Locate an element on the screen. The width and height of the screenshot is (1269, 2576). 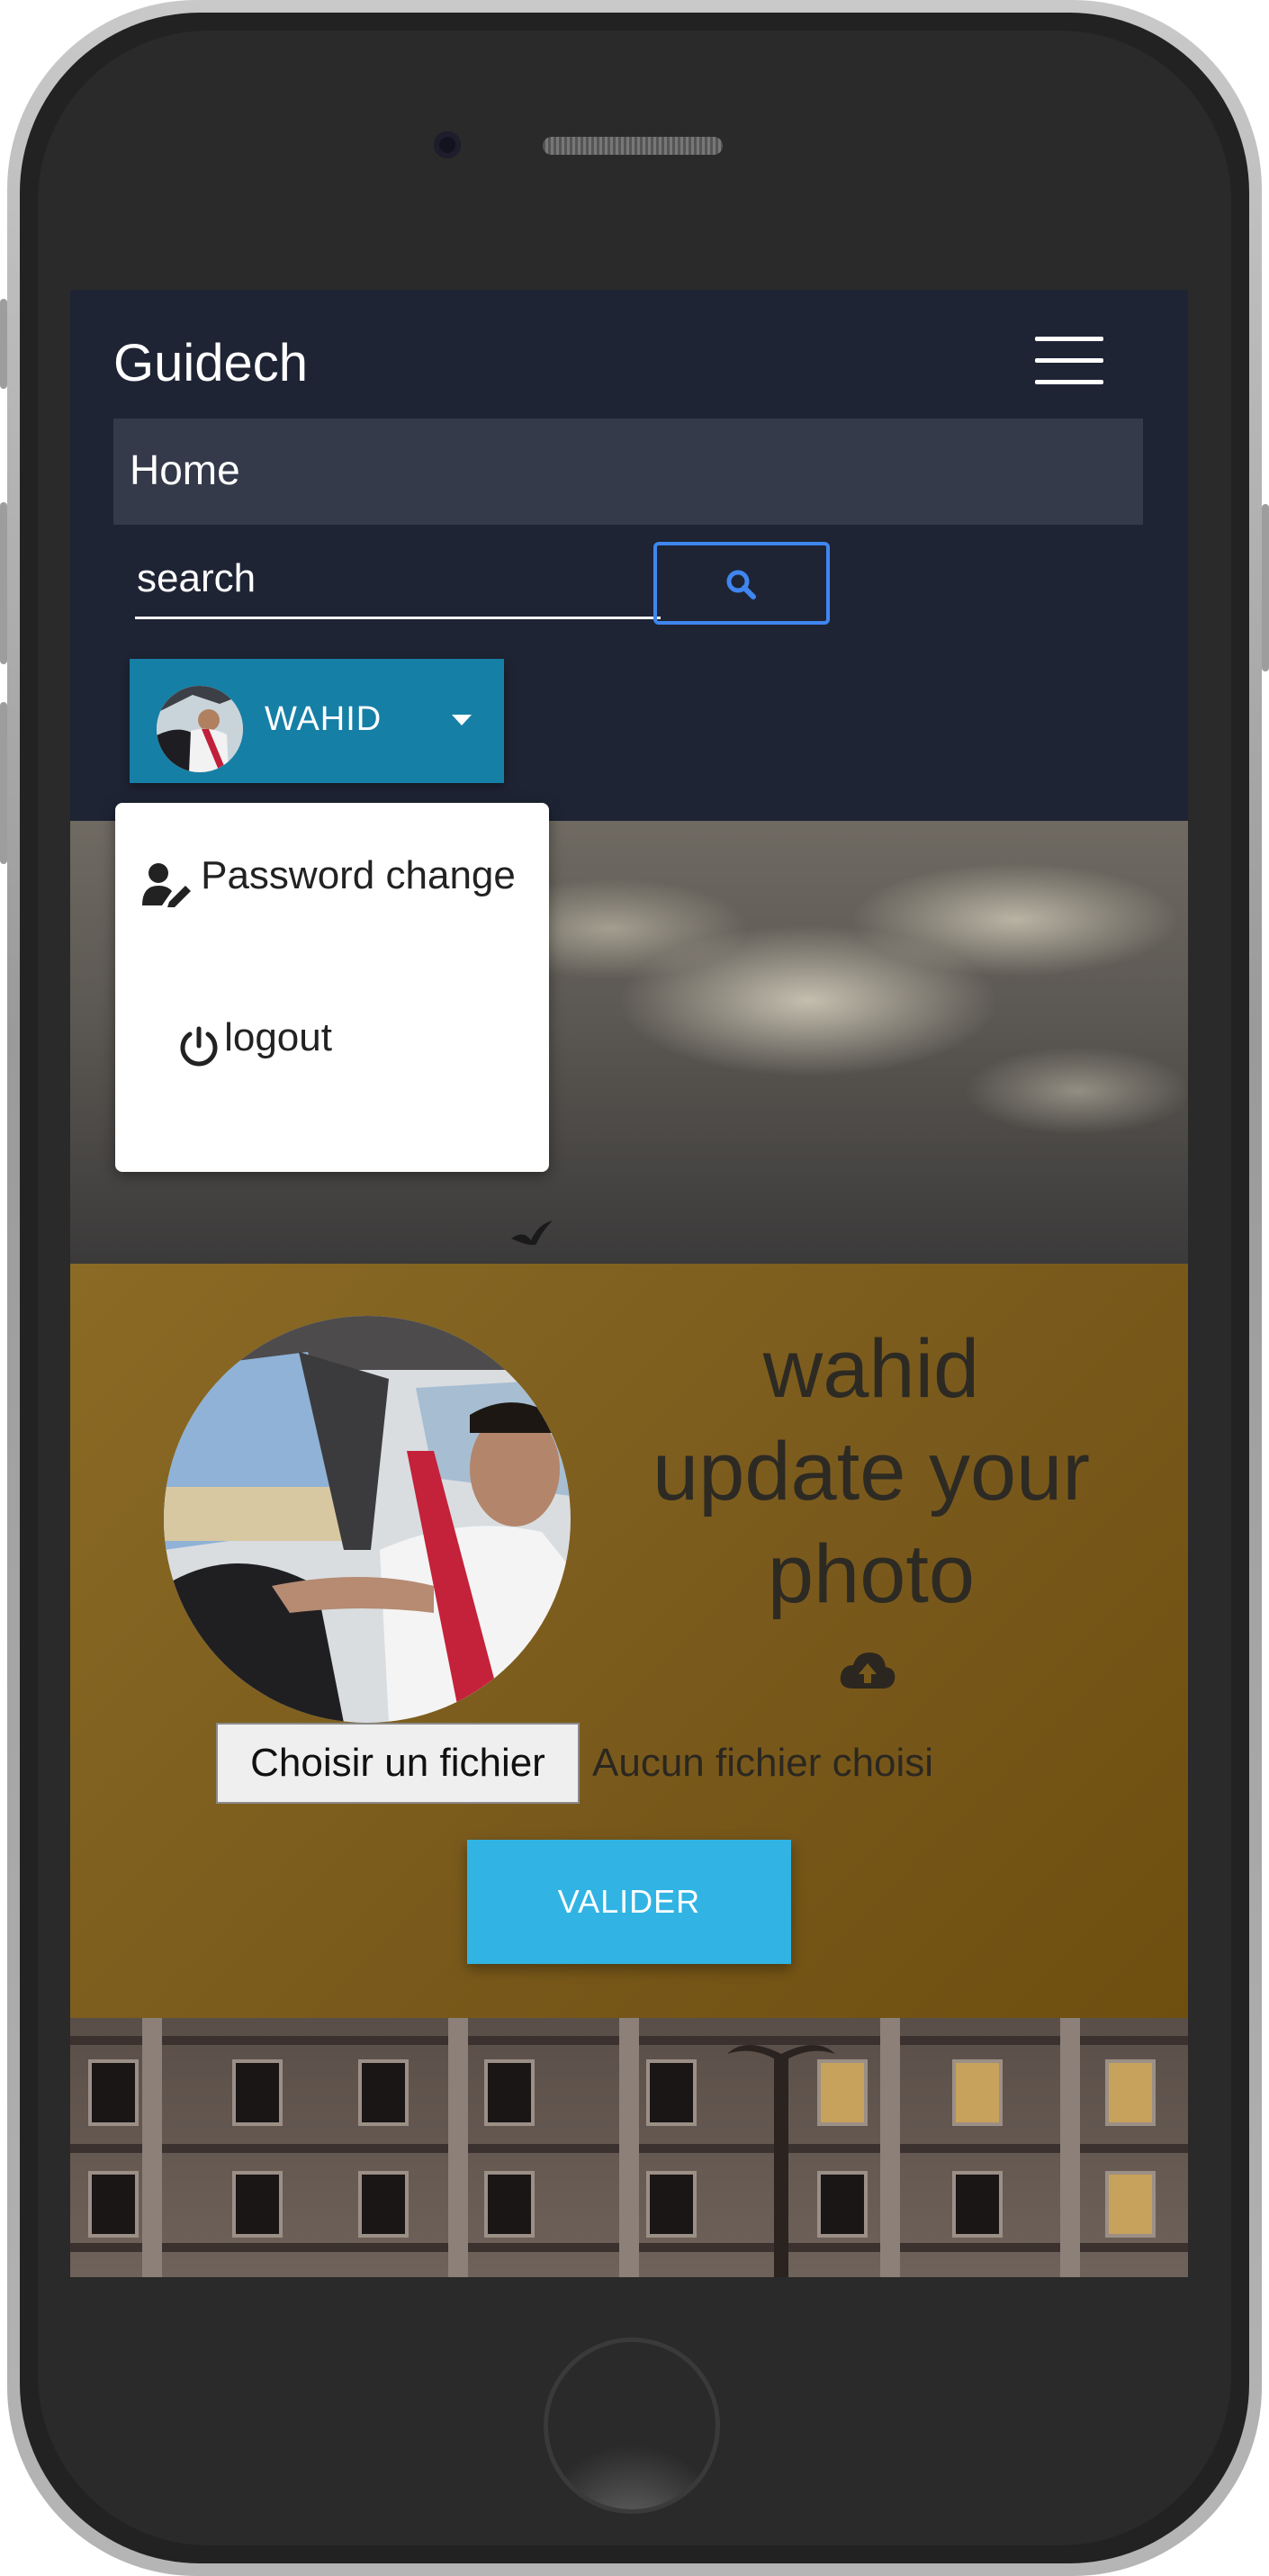
menu-item-password-change-label: Password change is located at coordinates (359, 875).